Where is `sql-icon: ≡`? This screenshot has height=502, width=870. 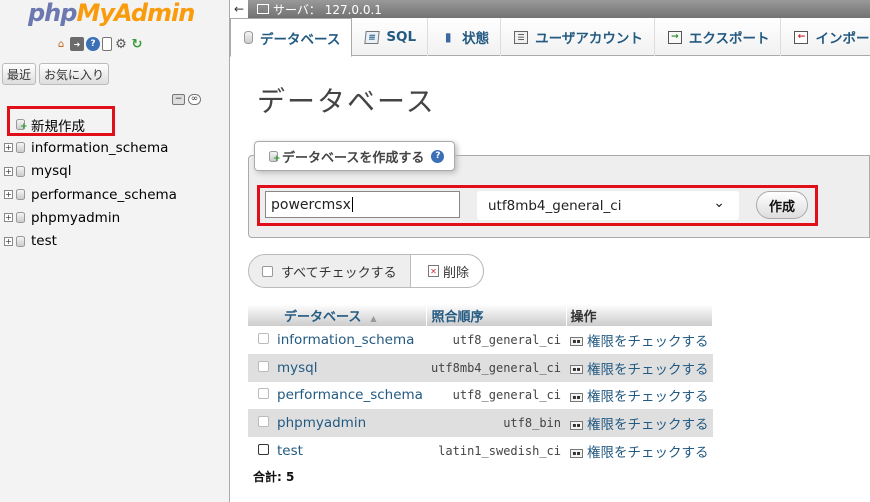 sql-icon: ≡ is located at coordinates (372, 37).